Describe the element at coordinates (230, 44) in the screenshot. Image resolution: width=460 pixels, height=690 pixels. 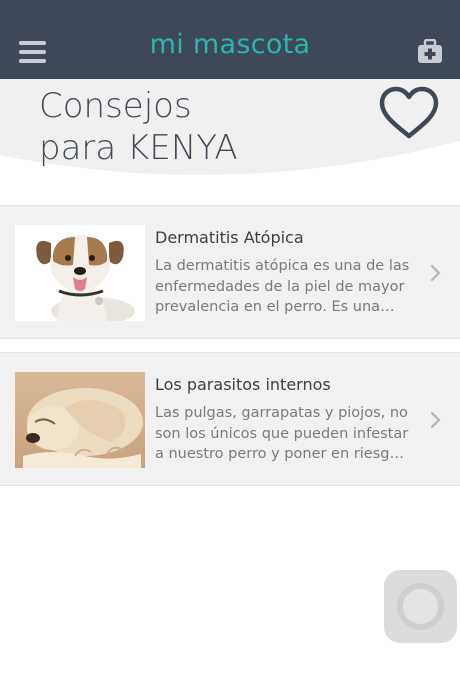
I see `app-title: mi mascota` at that location.